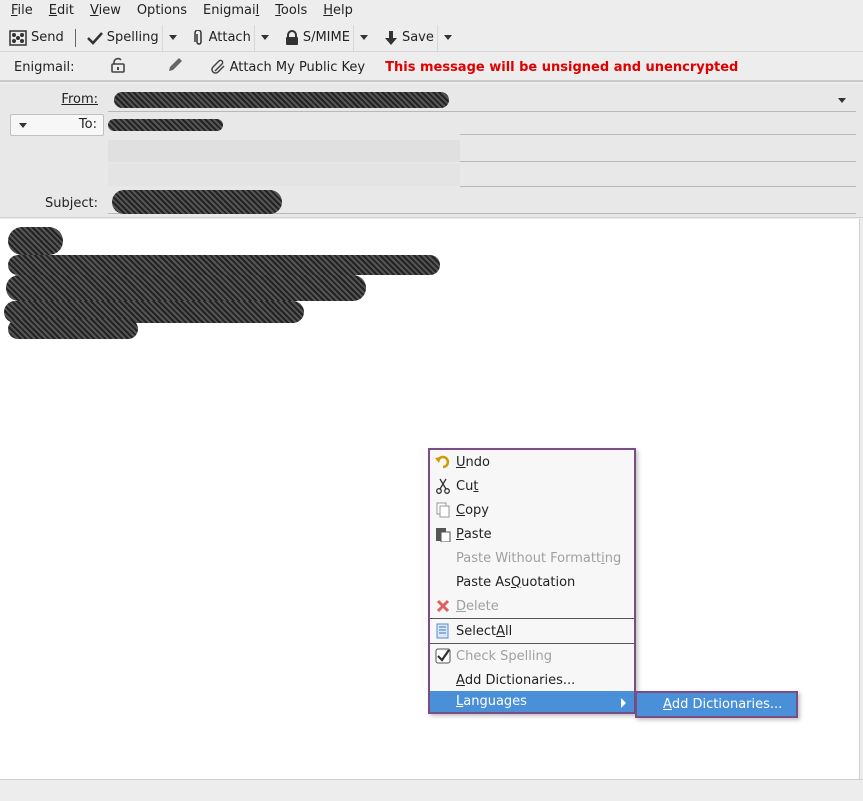 This screenshot has width=863, height=801. I want to click on compose-toolbar: Send Spelling Attach S/MIME Save, so click(431, 38).